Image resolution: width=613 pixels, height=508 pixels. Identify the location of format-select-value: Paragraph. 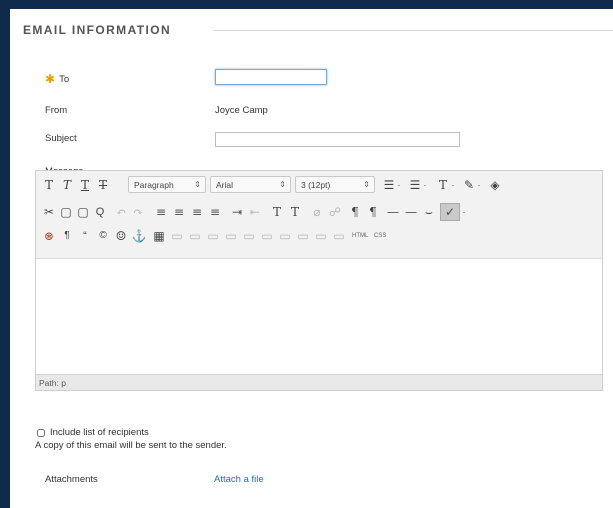
(154, 185).